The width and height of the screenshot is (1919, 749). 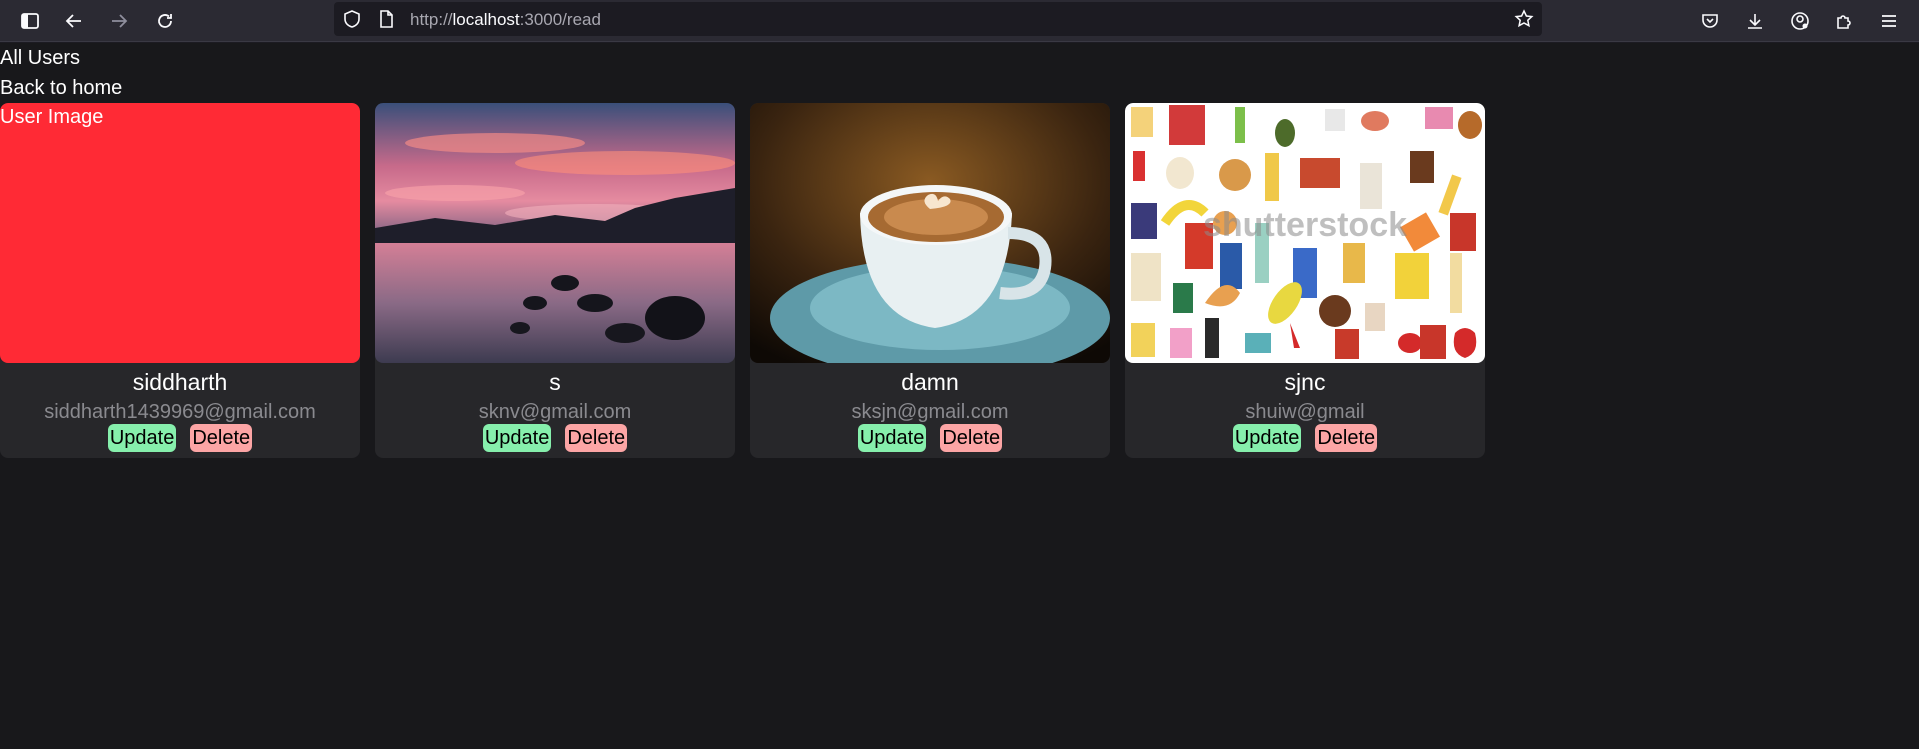 What do you see at coordinates (938, 19) in the screenshot?
I see `address-bar: http://localhost:3000/read` at bounding box center [938, 19].